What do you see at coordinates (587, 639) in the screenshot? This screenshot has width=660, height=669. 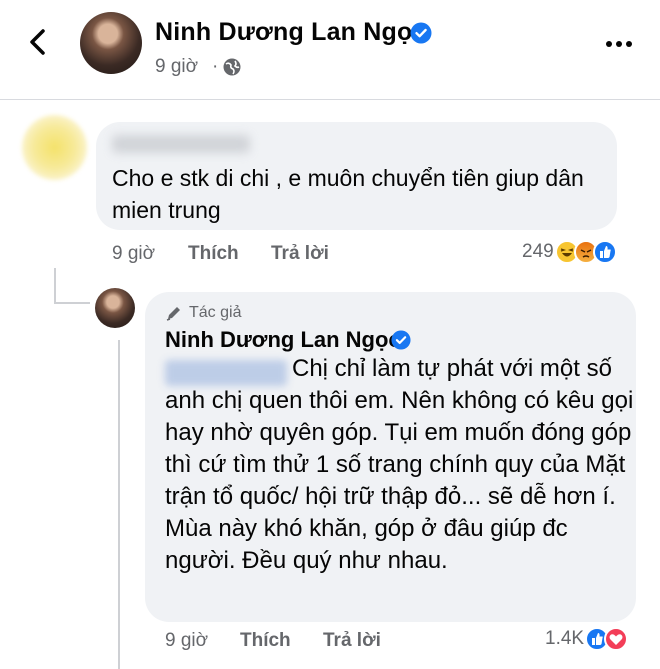 I see `reaction-summary: 1.4K` at bounding box center [587, 639].